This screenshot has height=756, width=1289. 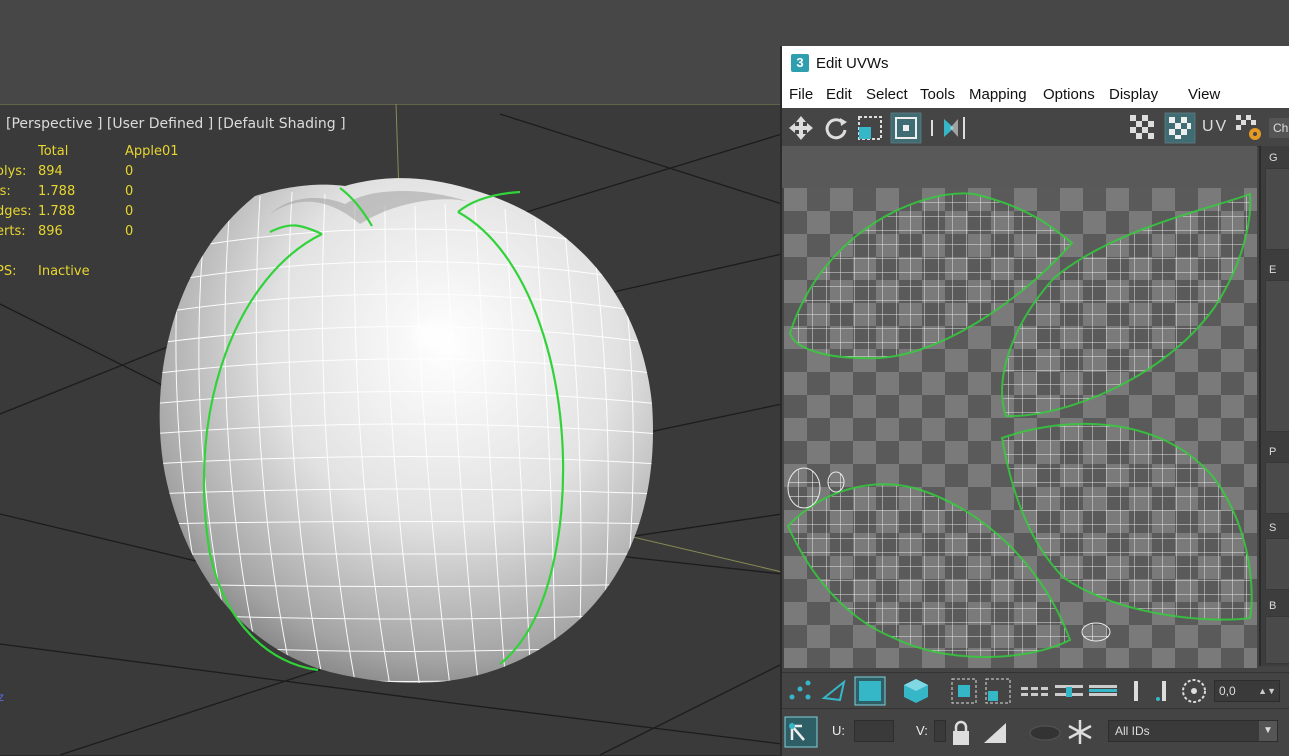 What do you see at coordinates (1249, 128) in the screenshot?
I see `checker-settings-icon` at bounding box center [1249, 128].